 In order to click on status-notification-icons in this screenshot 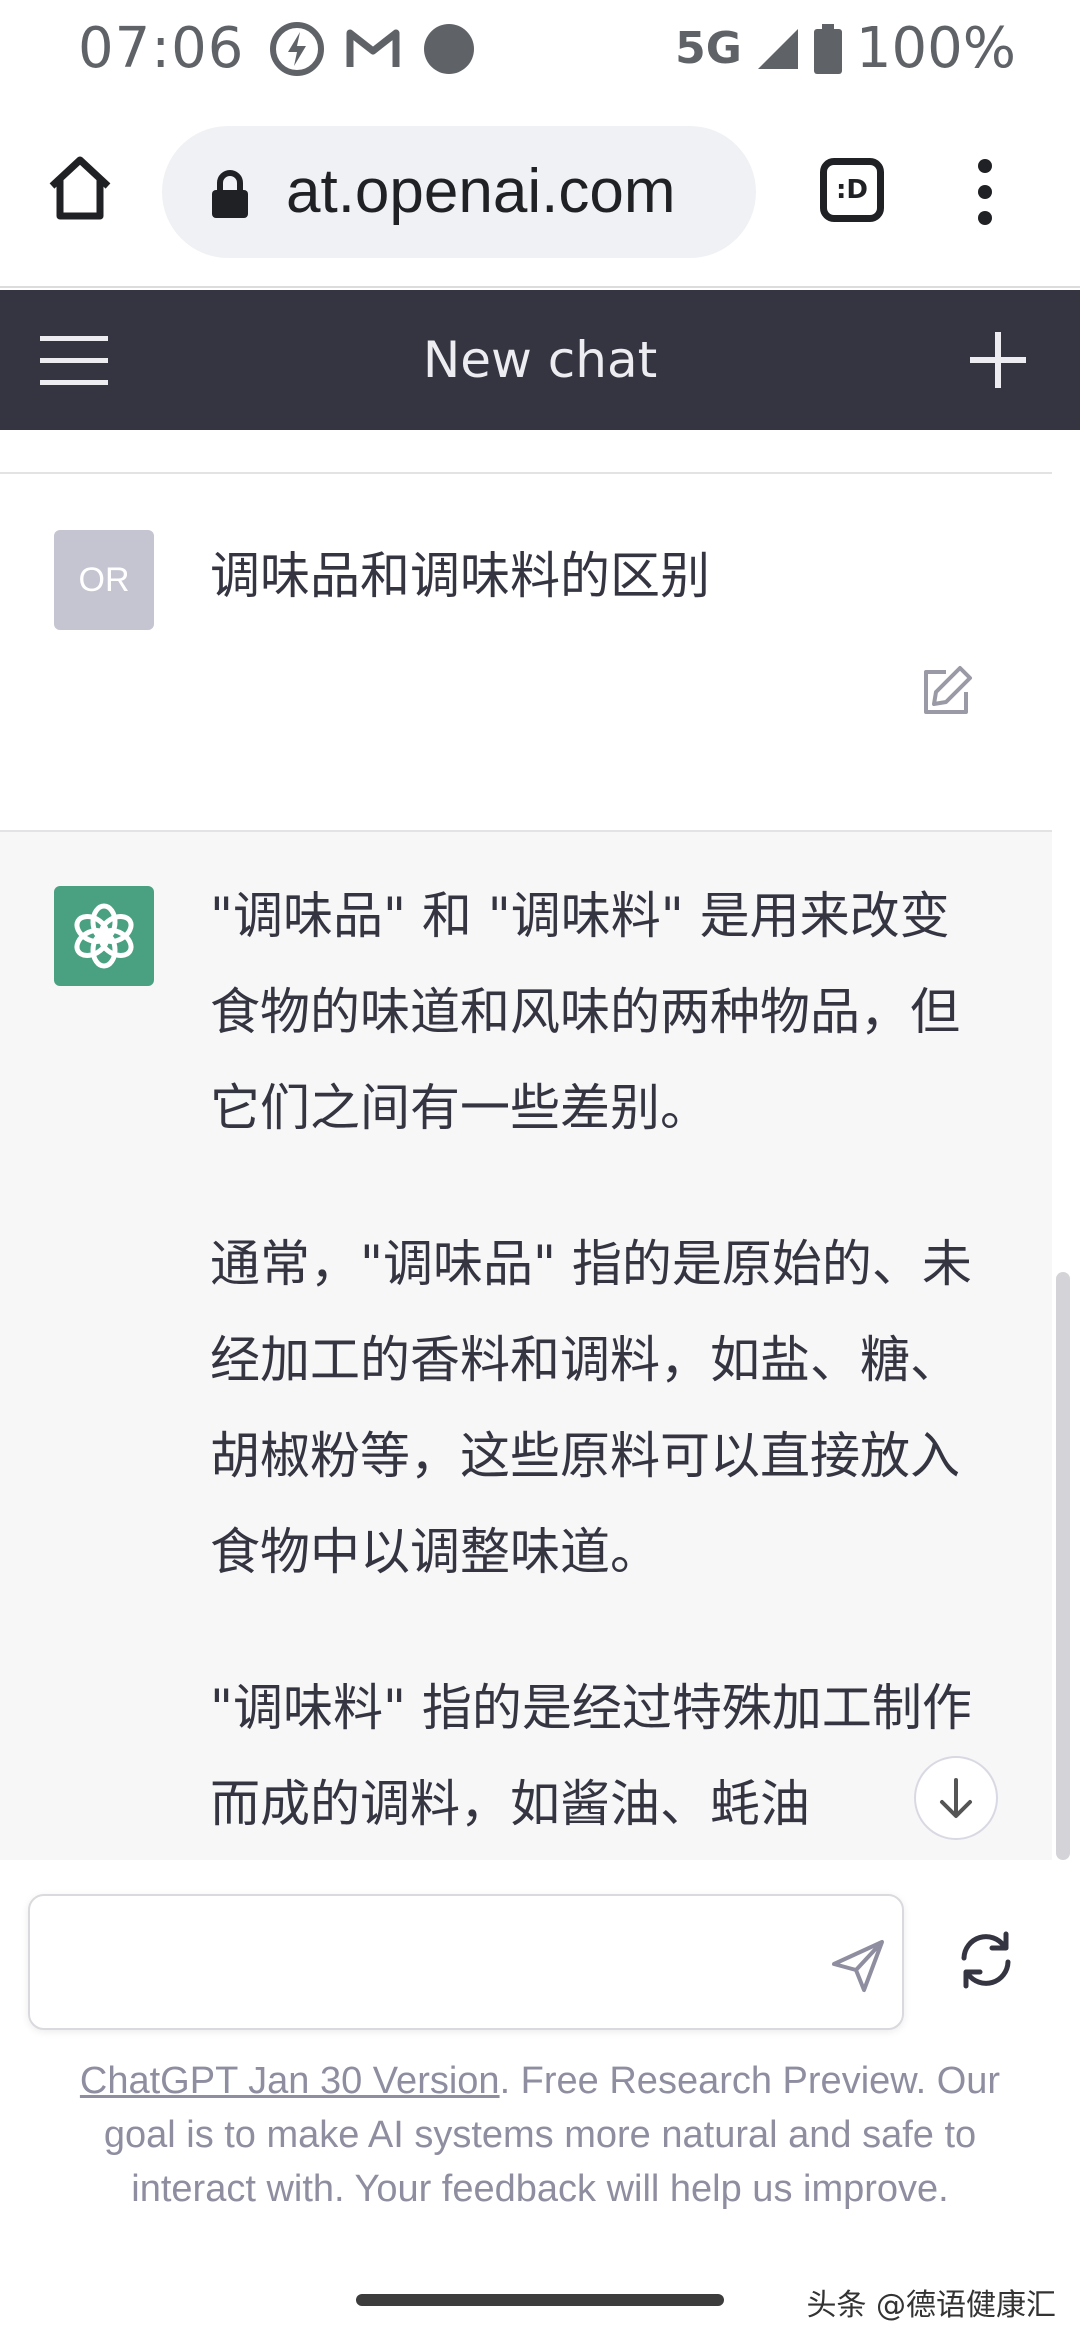, I will do `click(373, 49)`.